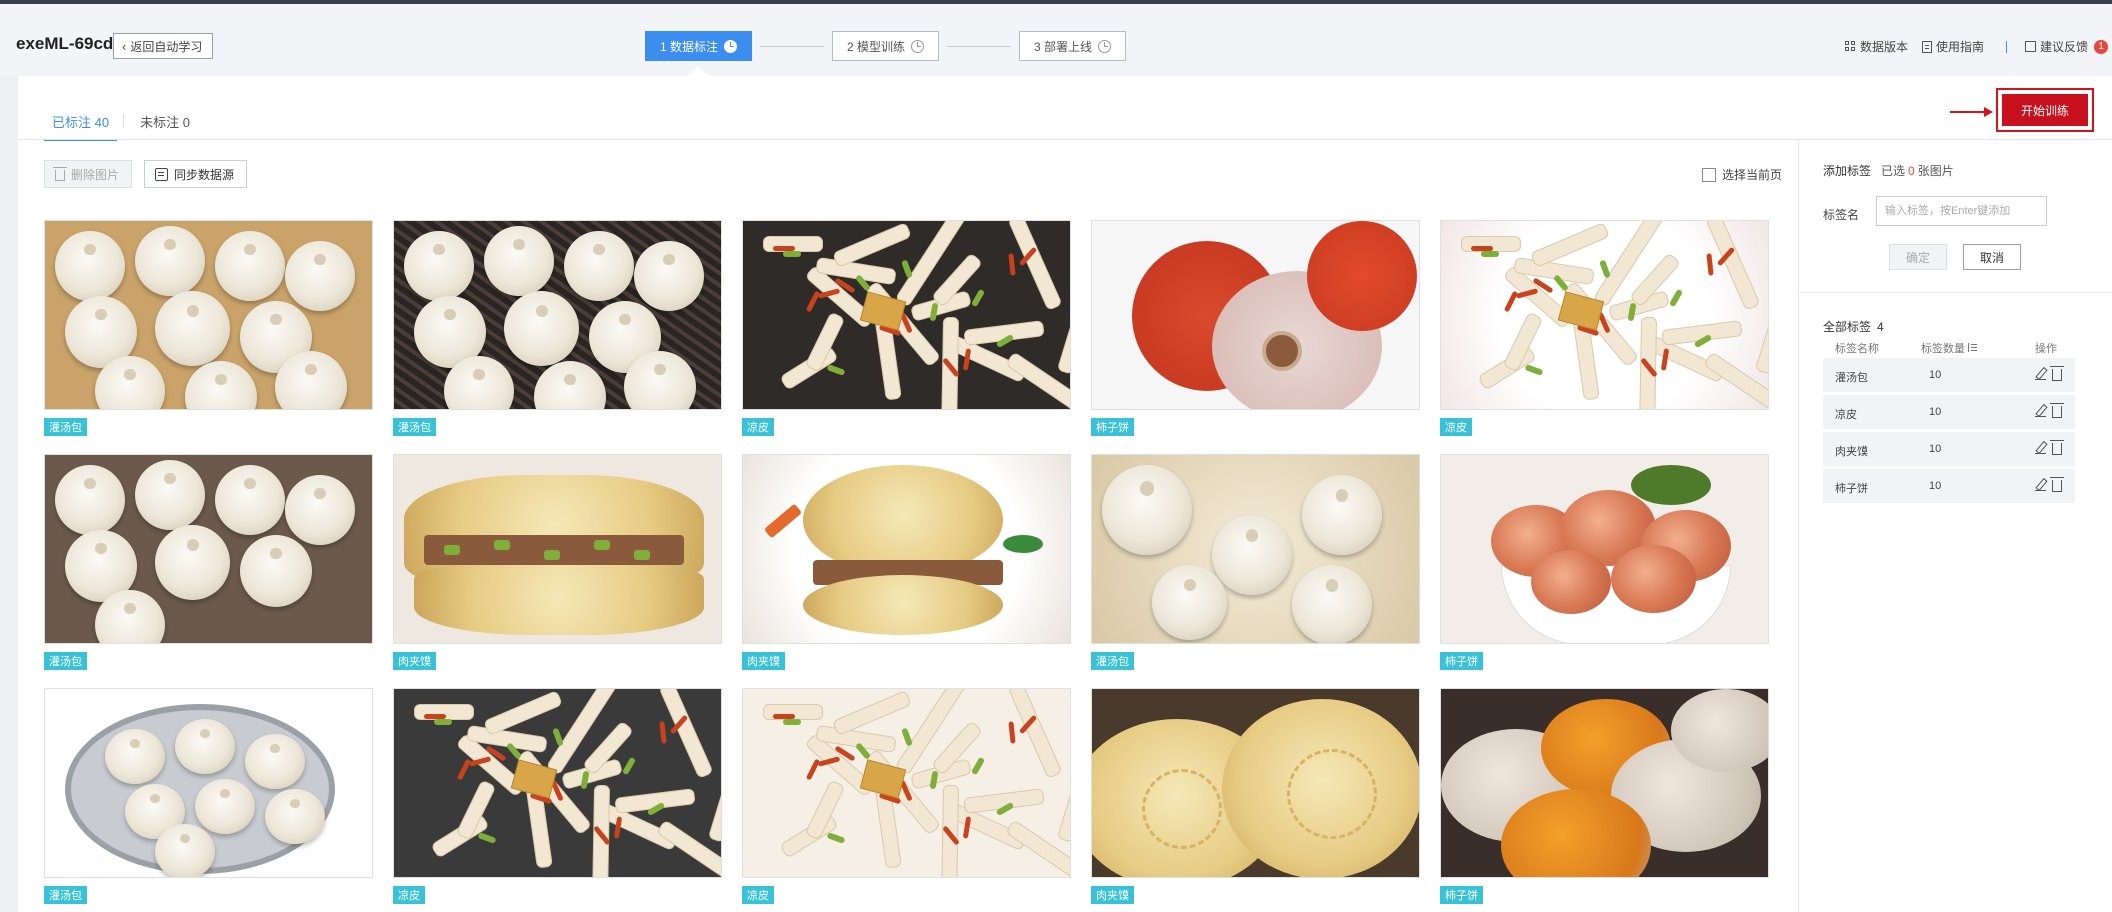 This screenshot has width=2112, height=912. Describe the element at coordinates (1918, 257) in the screenshot. I see `confirm-button: 确定` at that location.